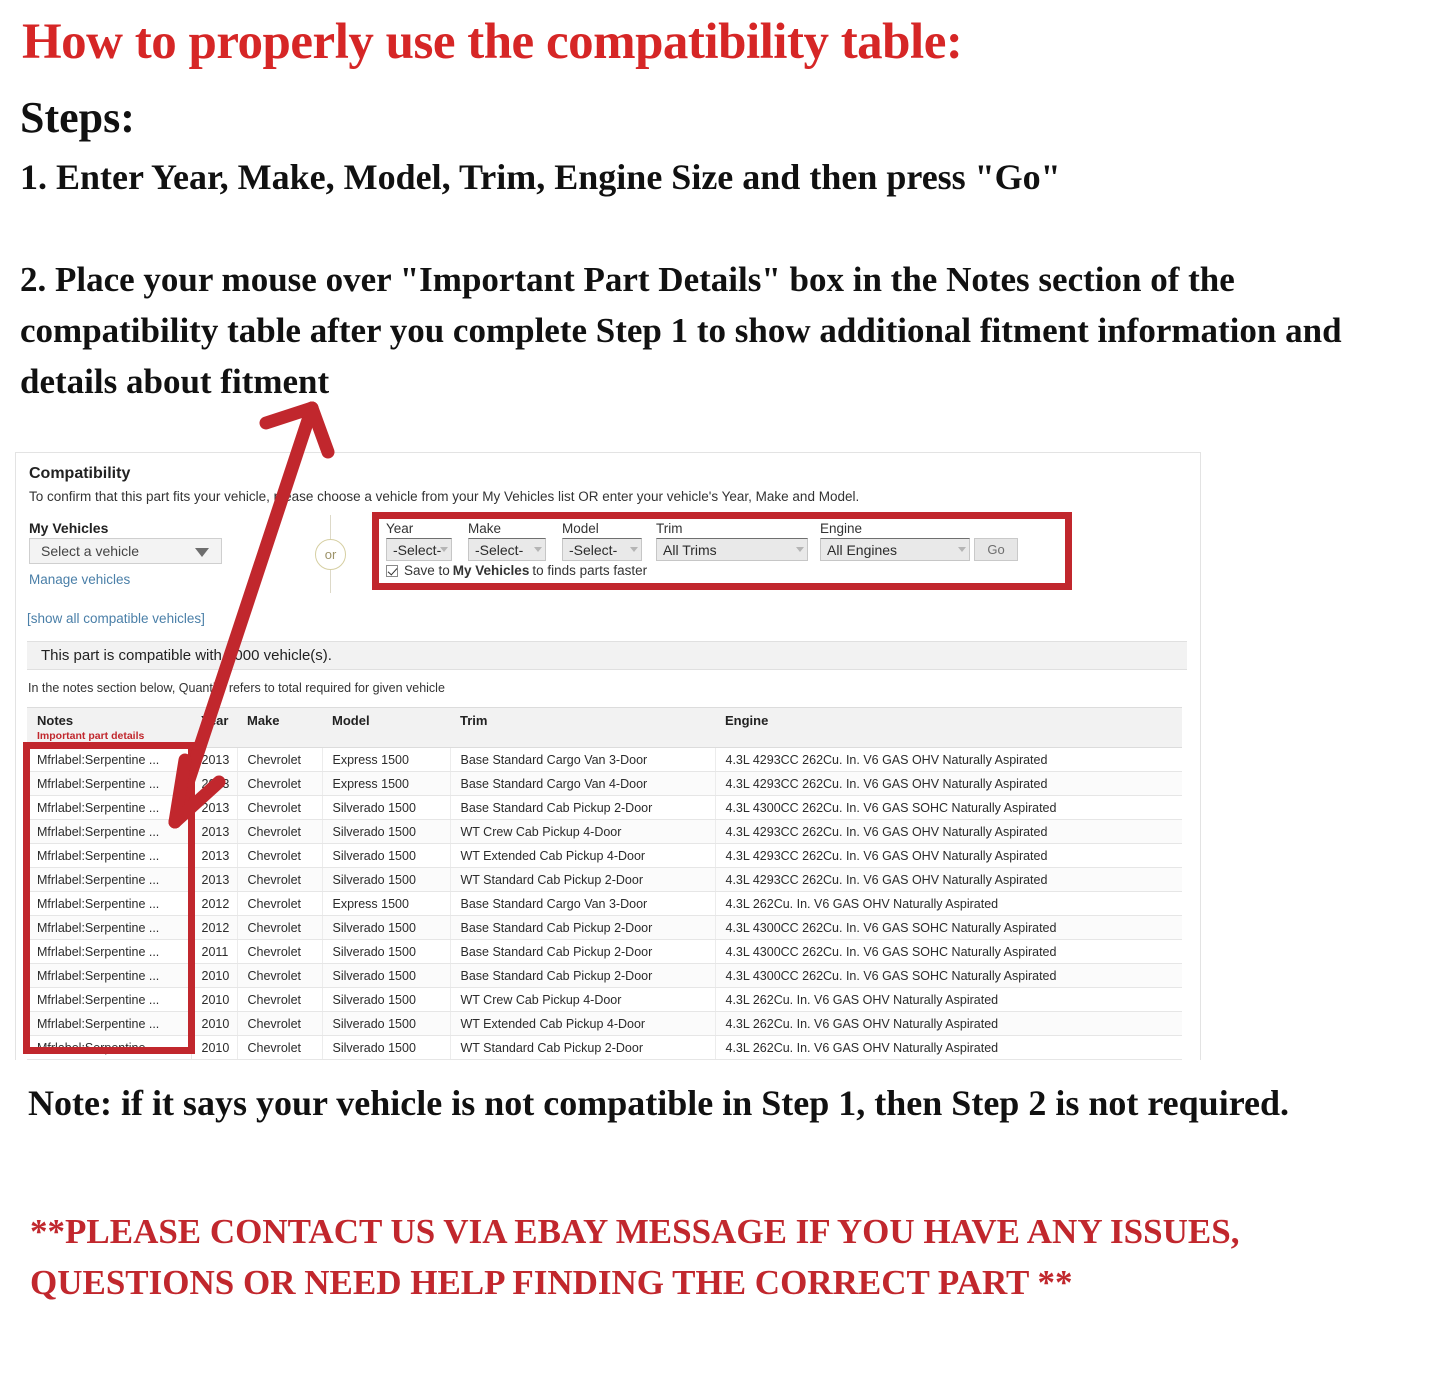 This screenshot has width=1445, height=1393. I want to click on my-vehicles-label: My Vehicles, so click(69, 528).